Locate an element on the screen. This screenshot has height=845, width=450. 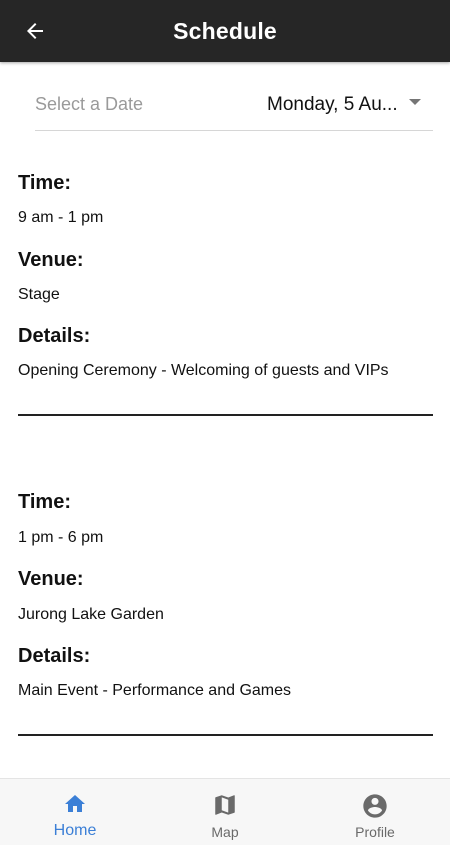
venue-value: Stage is located at coordinates (39, 294).